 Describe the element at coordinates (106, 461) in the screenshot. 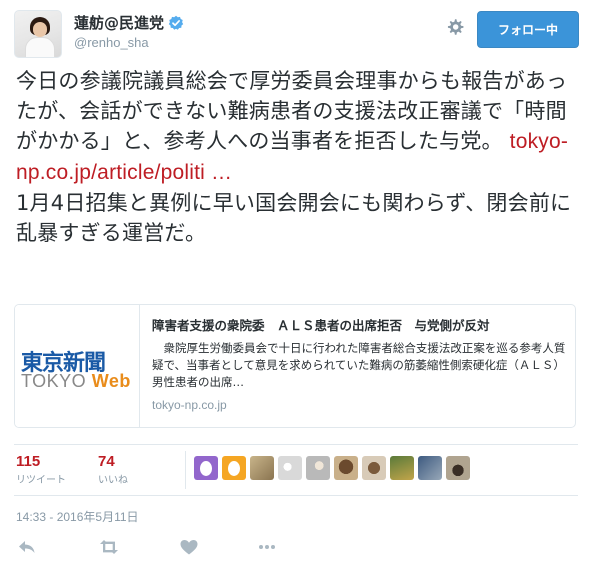

I see `likes-count: 74` at that location.